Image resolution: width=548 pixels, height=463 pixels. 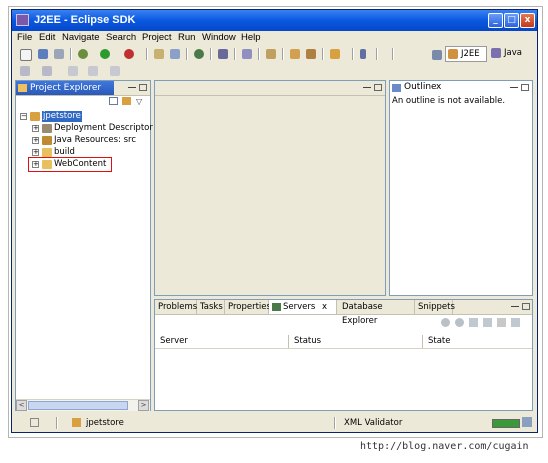 I want to click on menu-edit: Edit, so click(x=47, y=37).